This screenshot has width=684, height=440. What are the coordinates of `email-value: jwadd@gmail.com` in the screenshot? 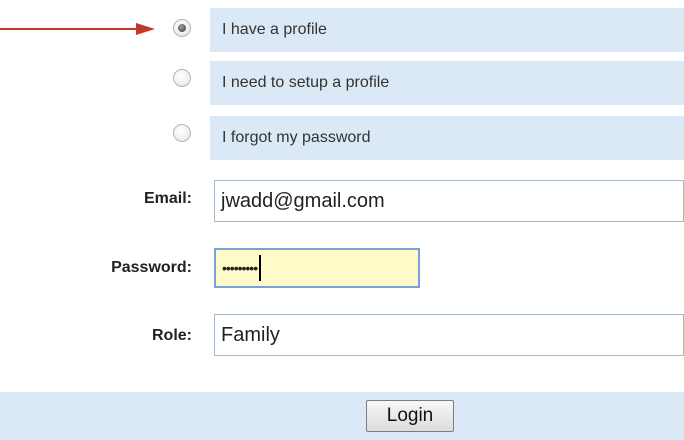 It's located at (303, 200).